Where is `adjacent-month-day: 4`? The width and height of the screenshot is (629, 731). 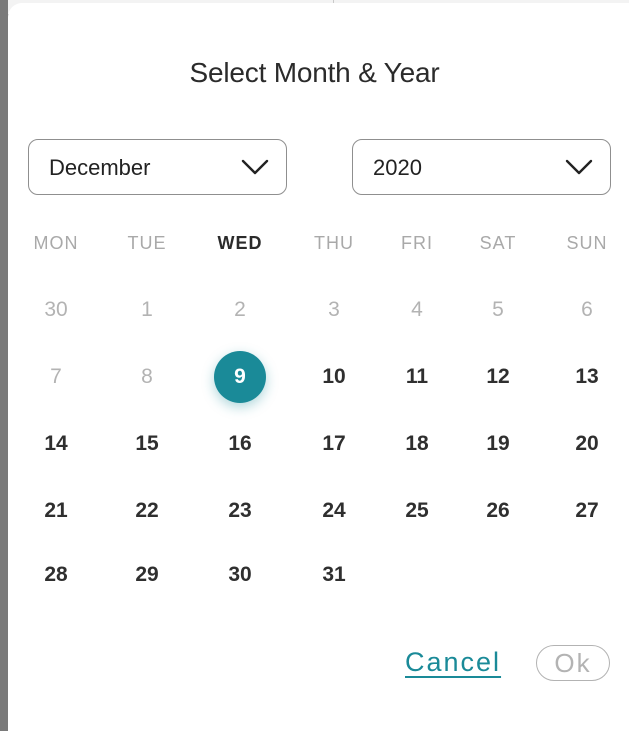 adjacent-month-day: 4 is located at coordinates (417, 310).